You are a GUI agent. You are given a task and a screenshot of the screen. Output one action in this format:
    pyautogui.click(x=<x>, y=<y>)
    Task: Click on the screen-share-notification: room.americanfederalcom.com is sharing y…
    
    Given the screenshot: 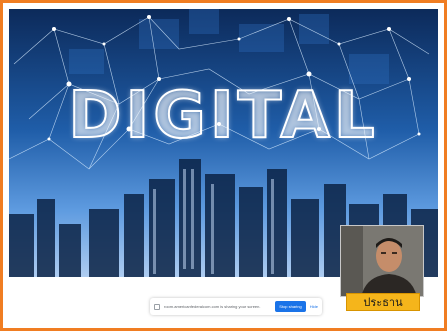 What is the action you would take?
    pyautogui.click(x=236, y=306)
    